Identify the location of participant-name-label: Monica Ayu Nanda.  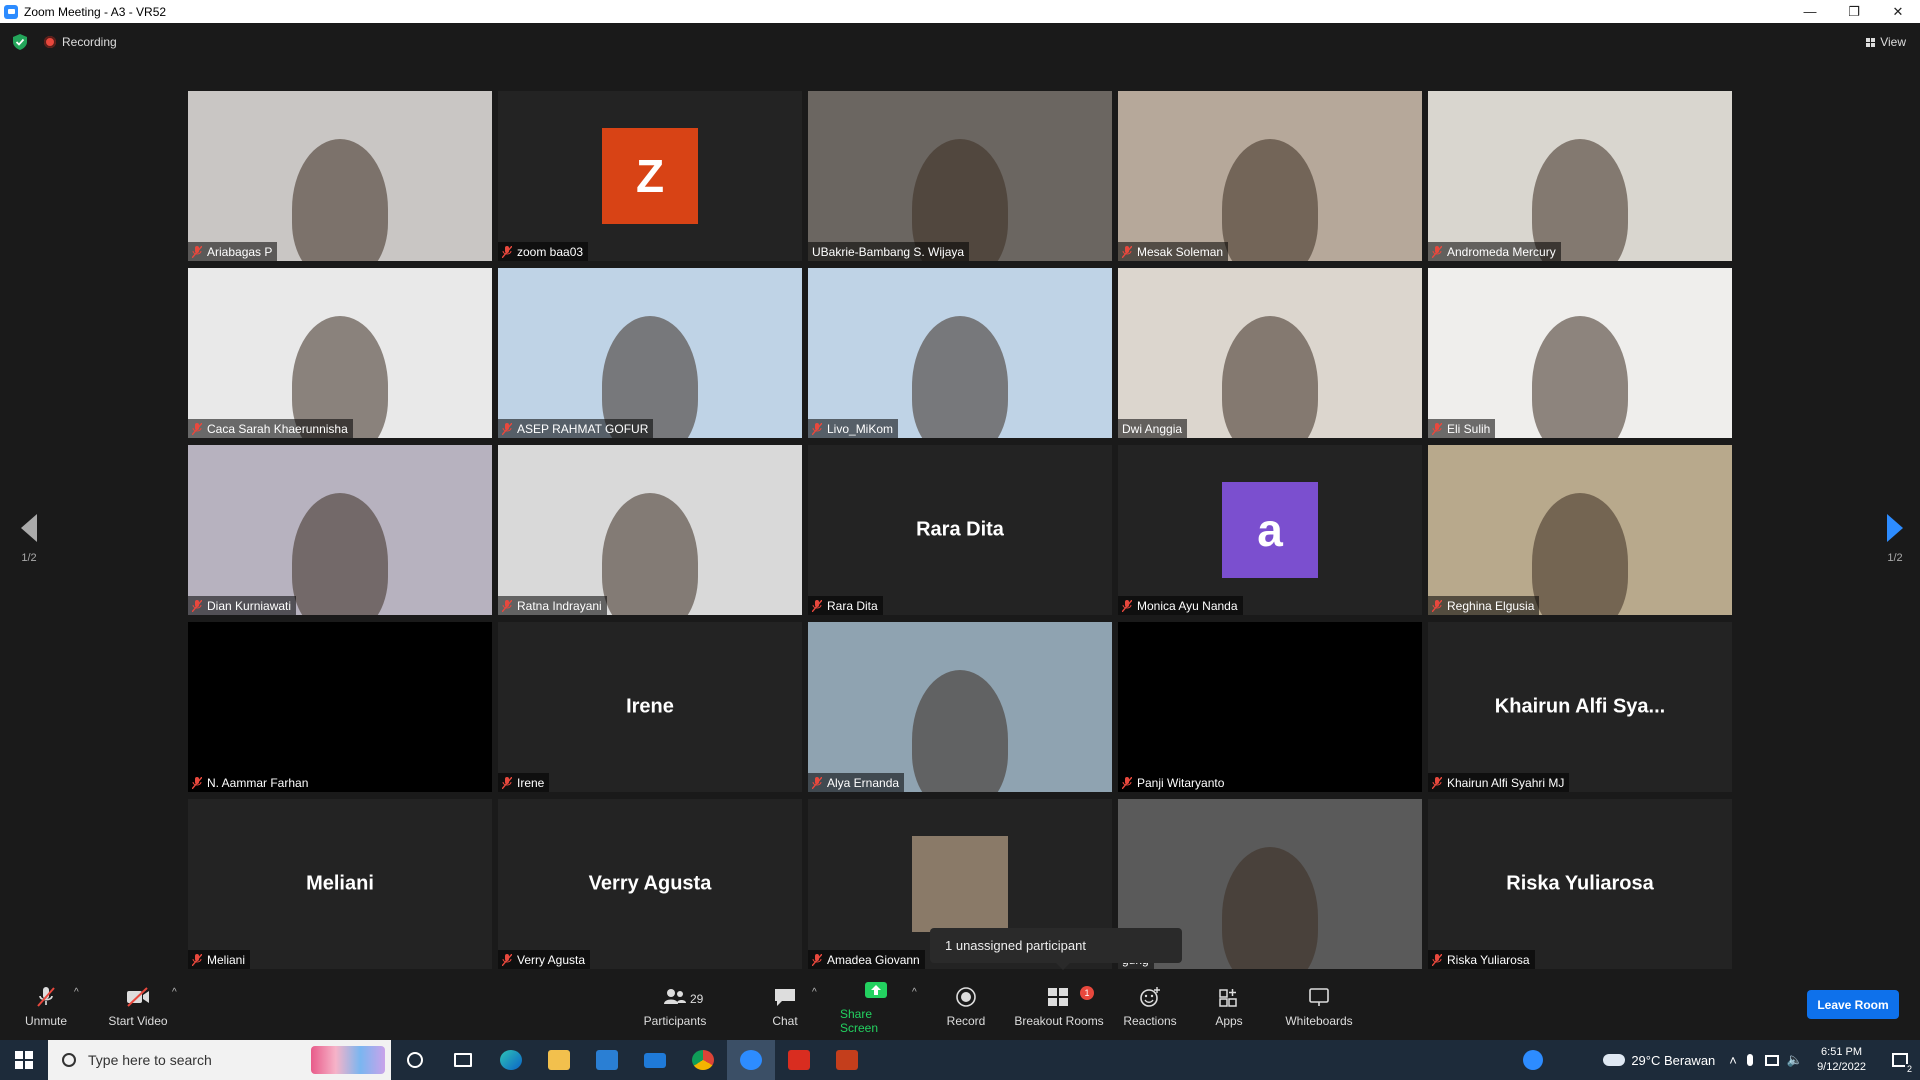
(1180, 605).